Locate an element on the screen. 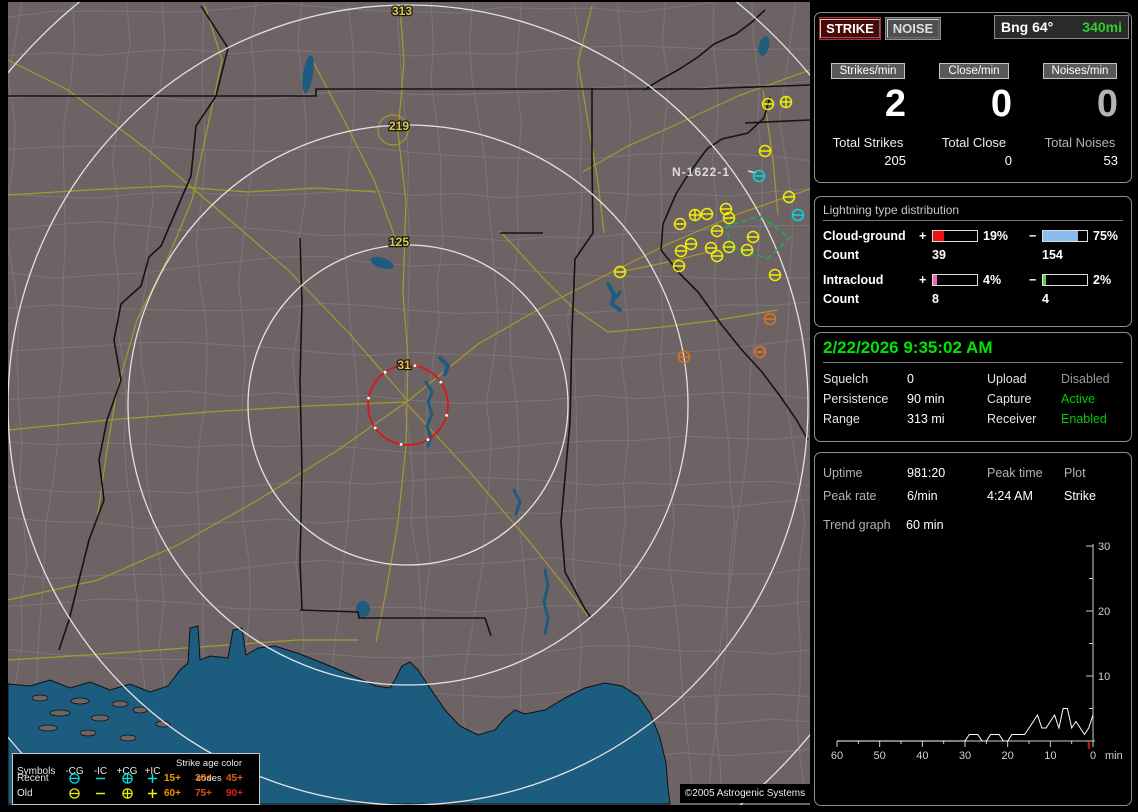 Image resolution: width=1138 pixels, height=812 pixels. total-noises-label: Total Noises is located at coordinates (1080, 142).